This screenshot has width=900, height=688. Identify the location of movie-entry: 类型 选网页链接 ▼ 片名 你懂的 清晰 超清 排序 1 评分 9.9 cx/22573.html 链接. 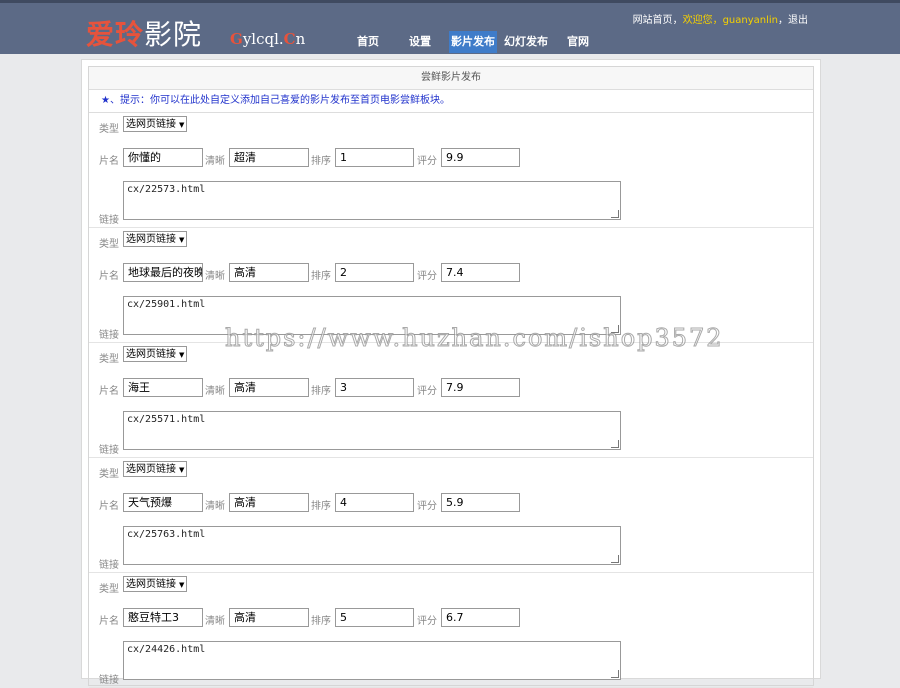
(451, 170).